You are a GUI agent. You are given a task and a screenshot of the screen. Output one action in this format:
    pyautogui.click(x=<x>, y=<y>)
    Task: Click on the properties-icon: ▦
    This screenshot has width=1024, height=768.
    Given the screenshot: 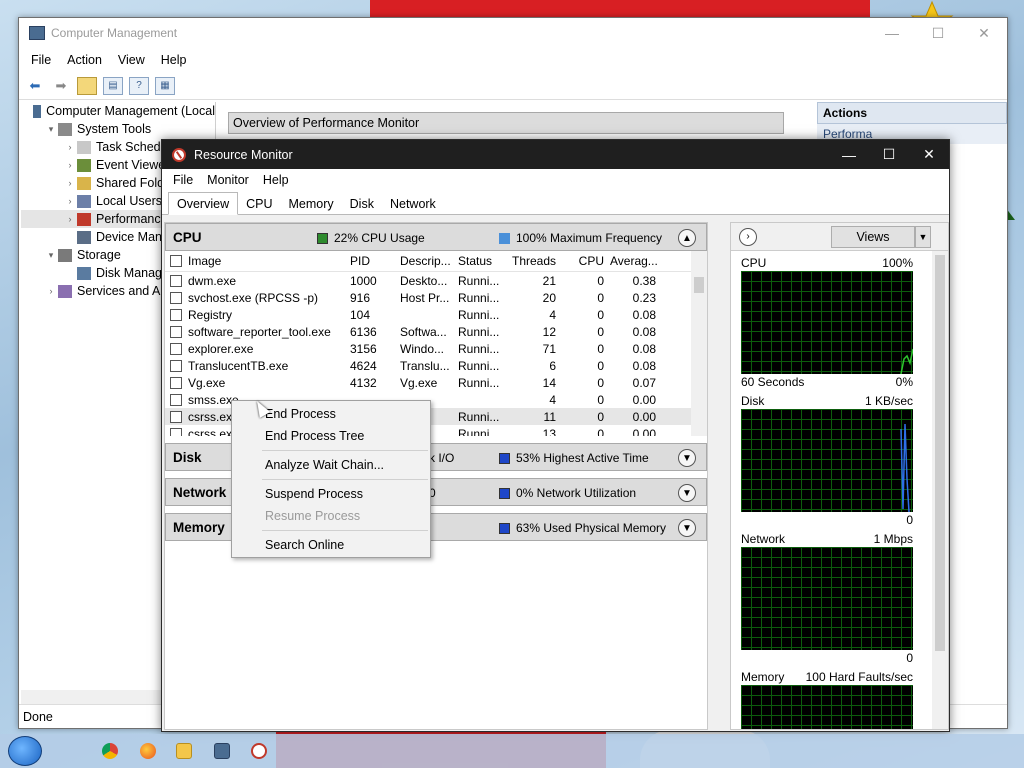 What is the action you would take?
    pyautogui.click(x=165, y=85)
    